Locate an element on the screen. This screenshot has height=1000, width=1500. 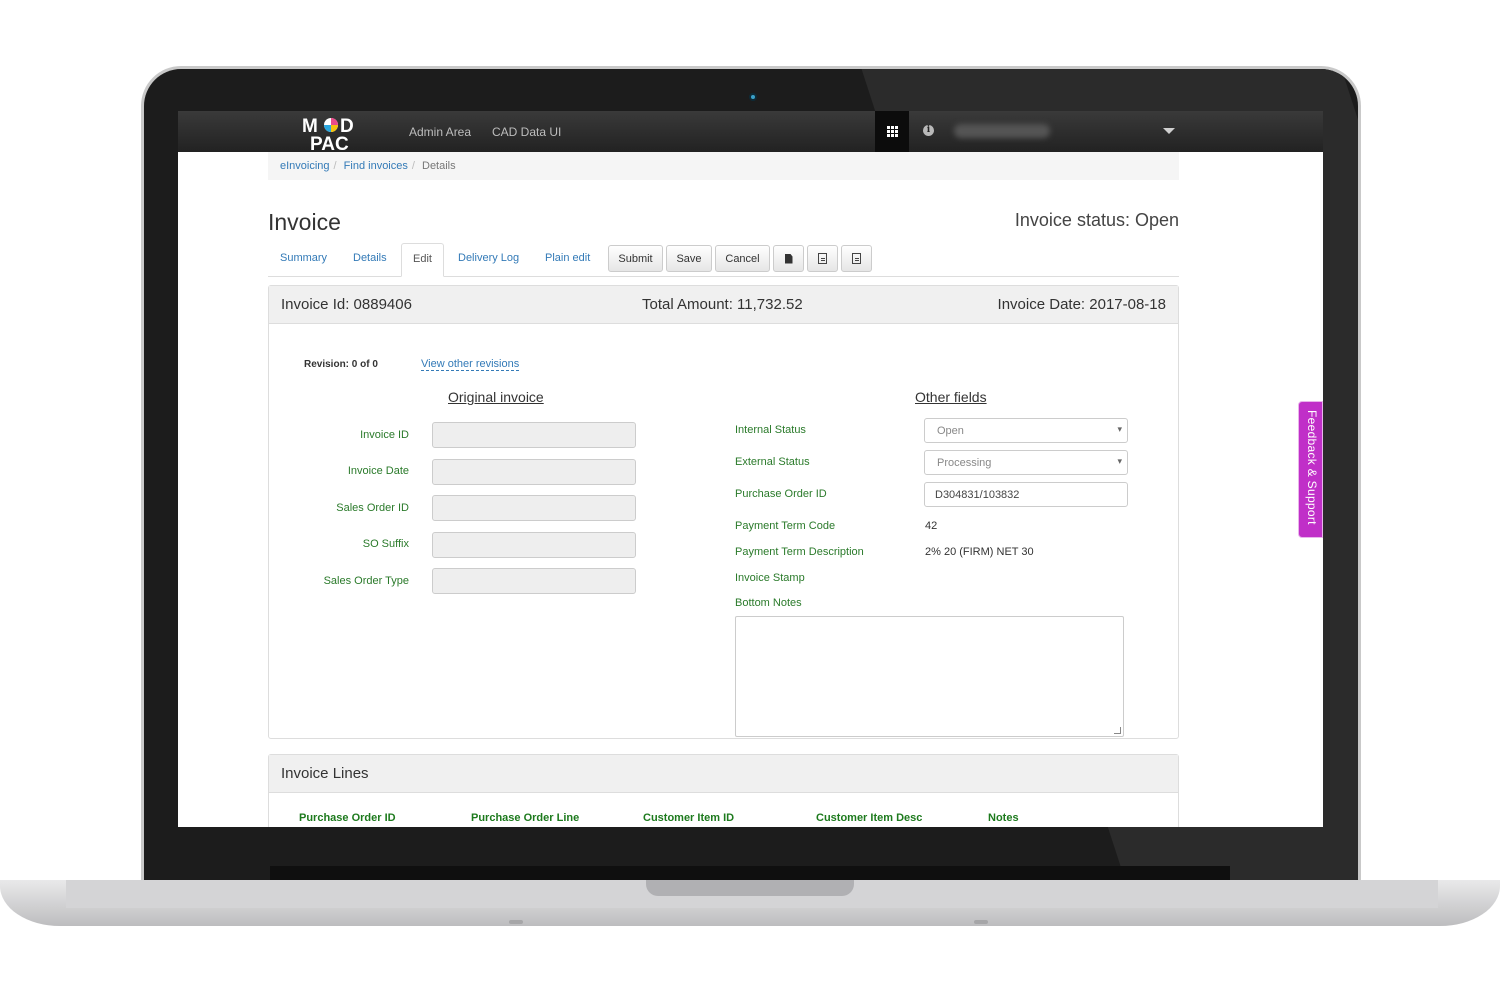
view-revisions-link: View other revisions is located at coordinates (470, 364).